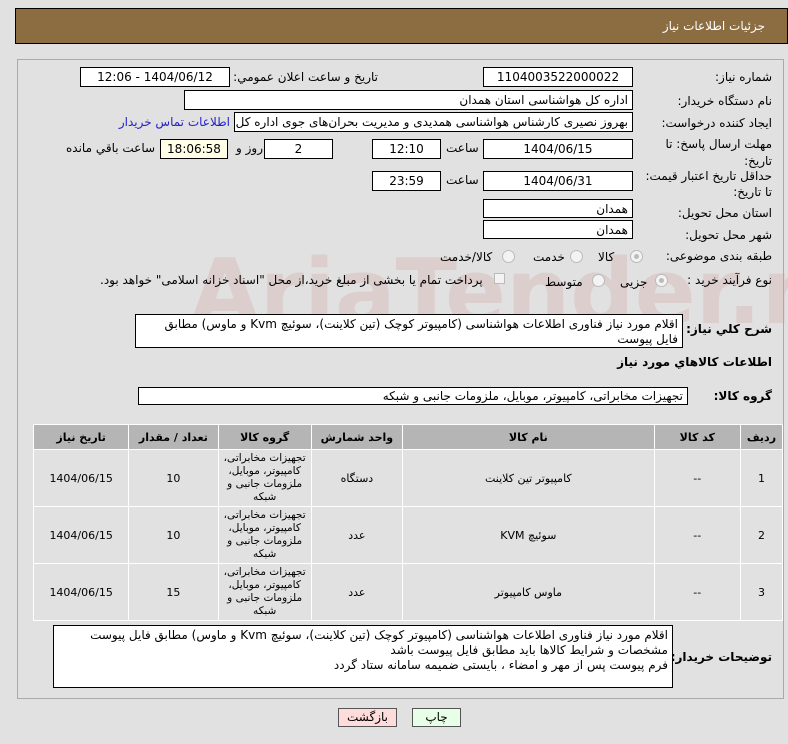 This screenshot has height=744, width=788. What do you see at coordinates (598, 280) in the screenshot?
I see `radio-process-medium` at bounding box center [598, 280].